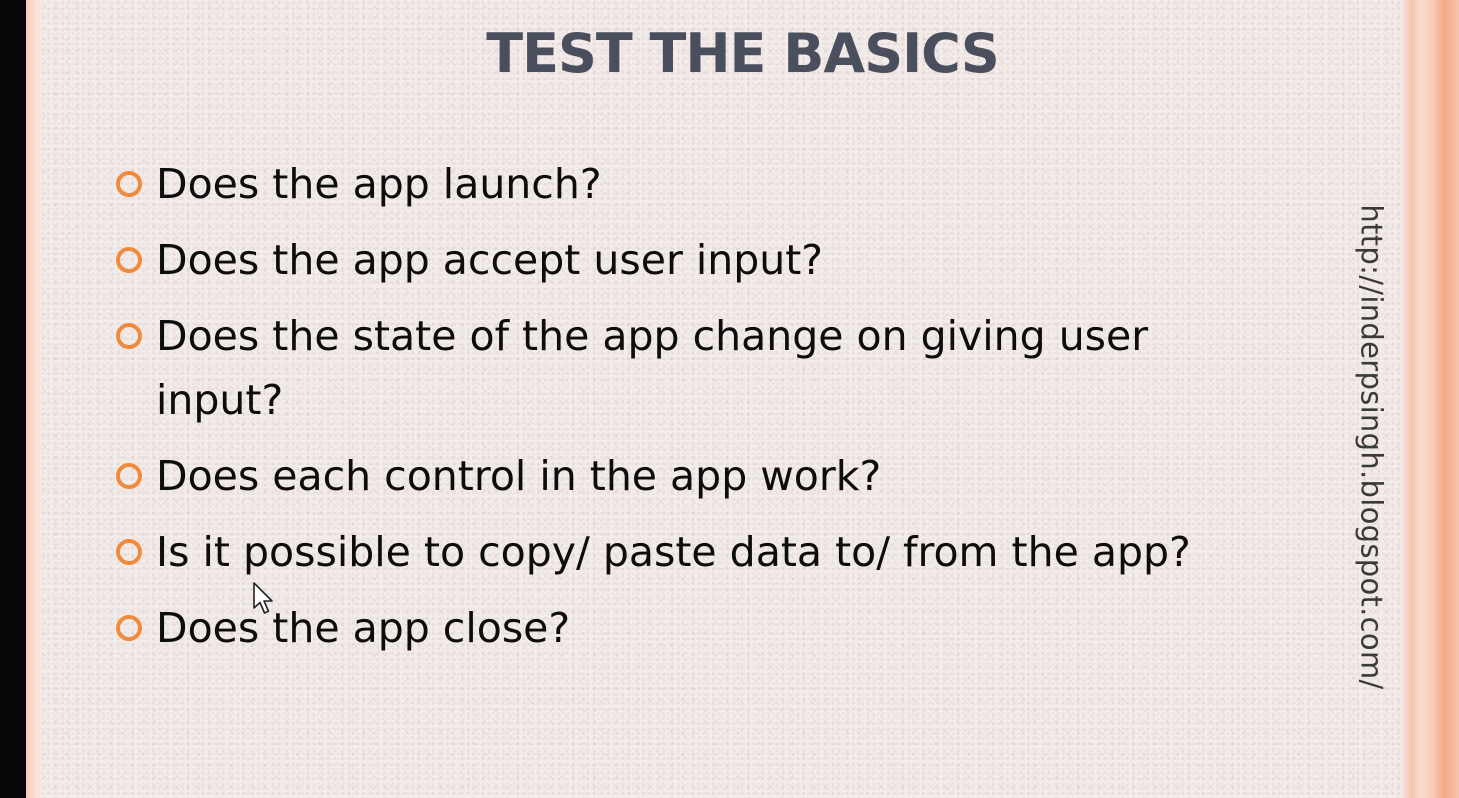  Describe the element at coordinates (263, 598) in the screenshot. I see `mouse-pointer-icon` at that location.